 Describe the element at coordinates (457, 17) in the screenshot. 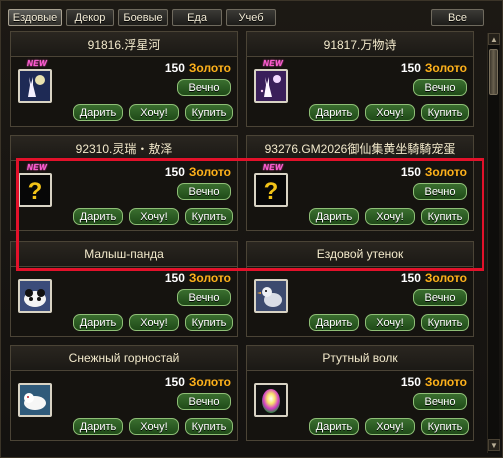

I see `tab-all: Все` at that location.